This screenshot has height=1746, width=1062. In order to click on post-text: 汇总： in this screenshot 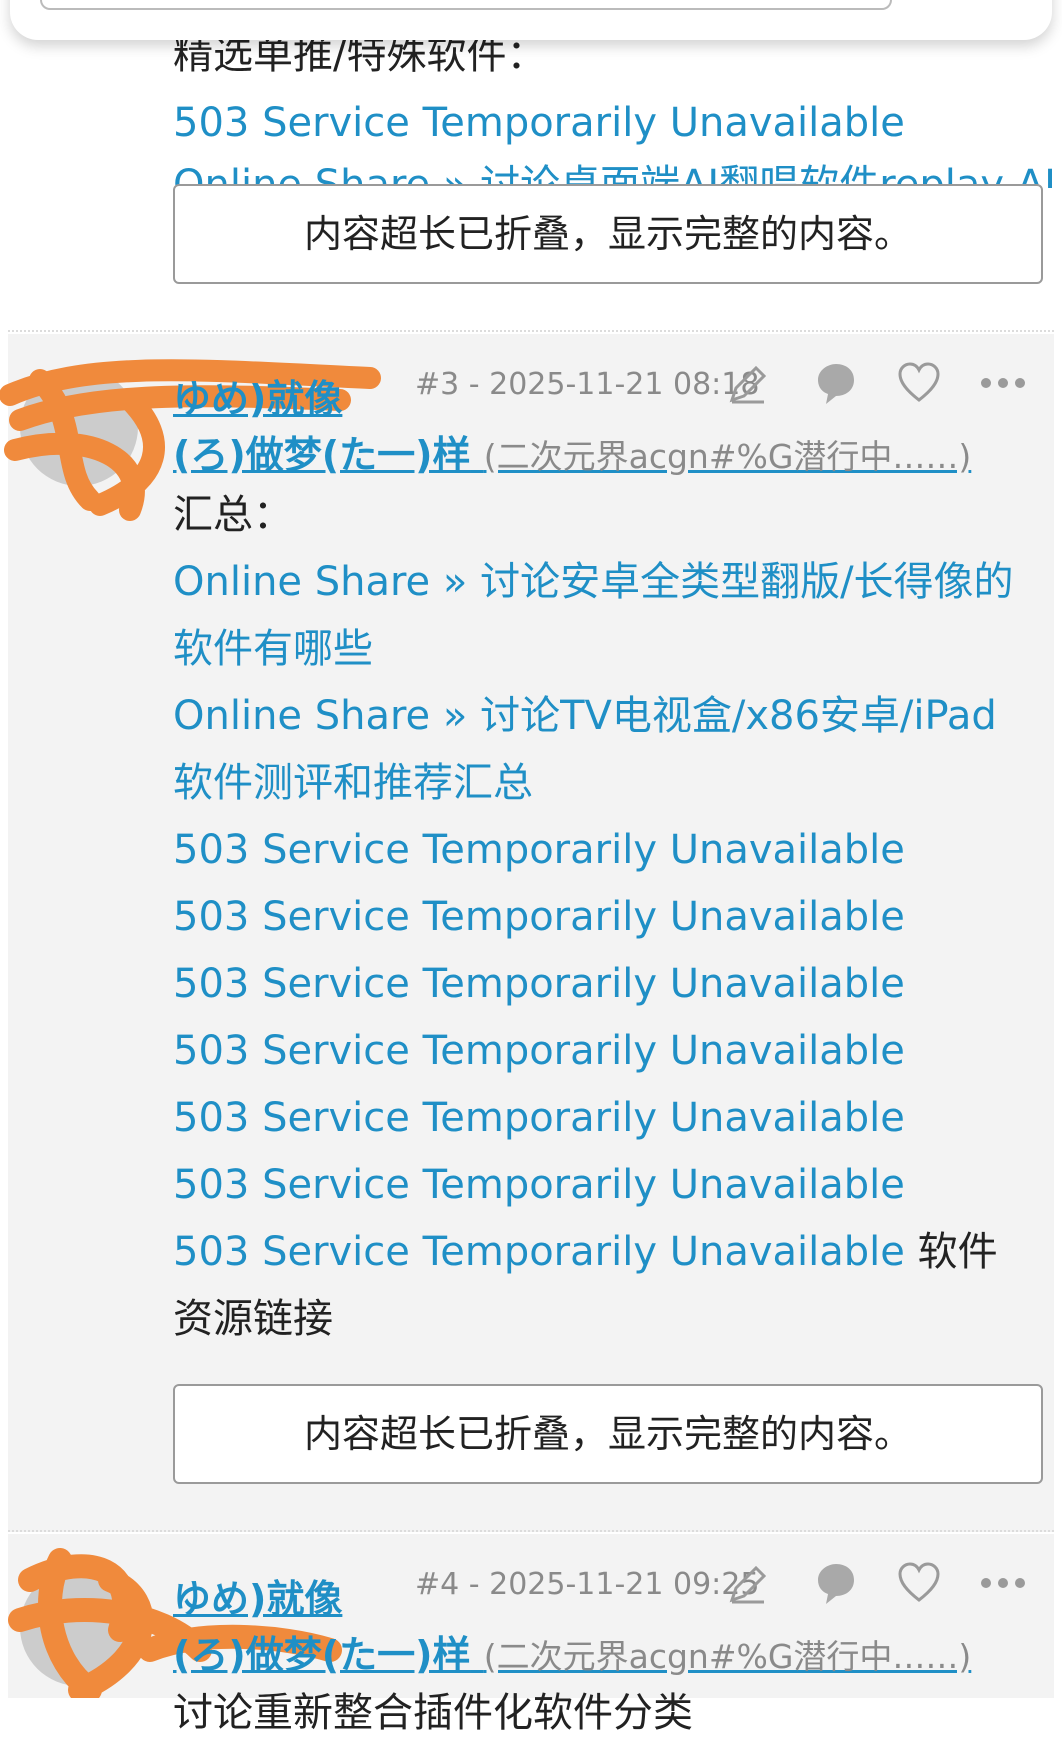, I will do `click(233, 515)`.